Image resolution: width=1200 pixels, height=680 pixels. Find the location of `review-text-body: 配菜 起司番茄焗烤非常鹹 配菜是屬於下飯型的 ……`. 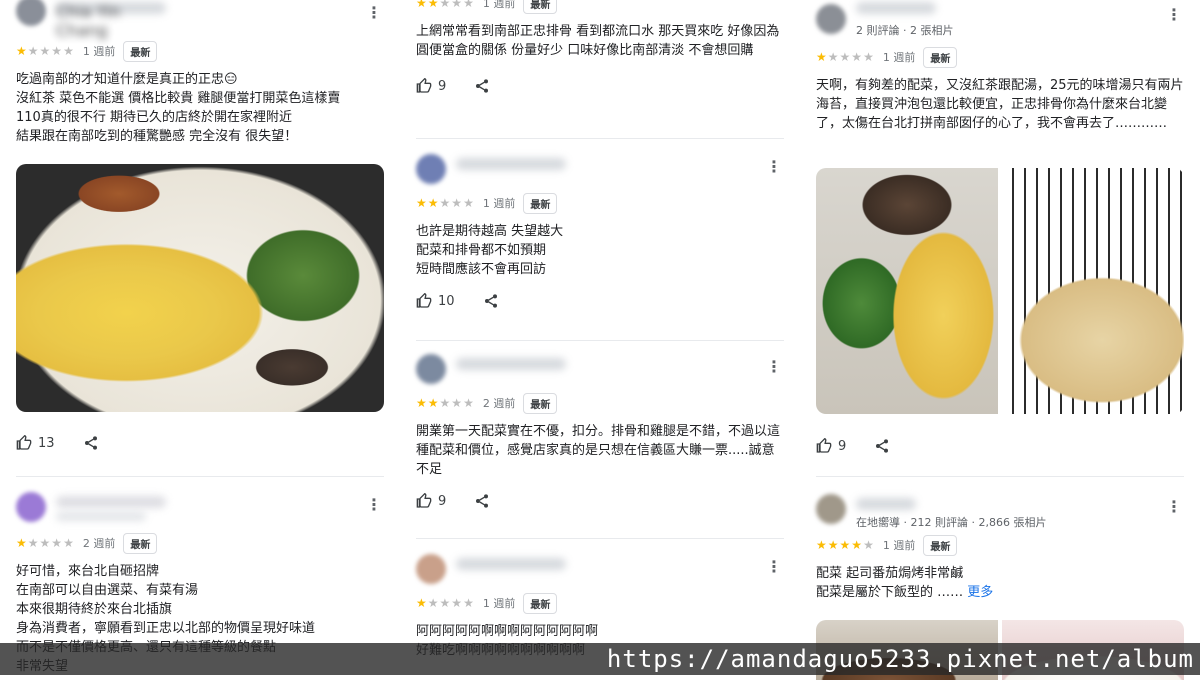

review-text-body: 配菜 起司番茄焗烤非常鹹 配菜是屬於下飯型的 …… is located at coordinates (890, 583).